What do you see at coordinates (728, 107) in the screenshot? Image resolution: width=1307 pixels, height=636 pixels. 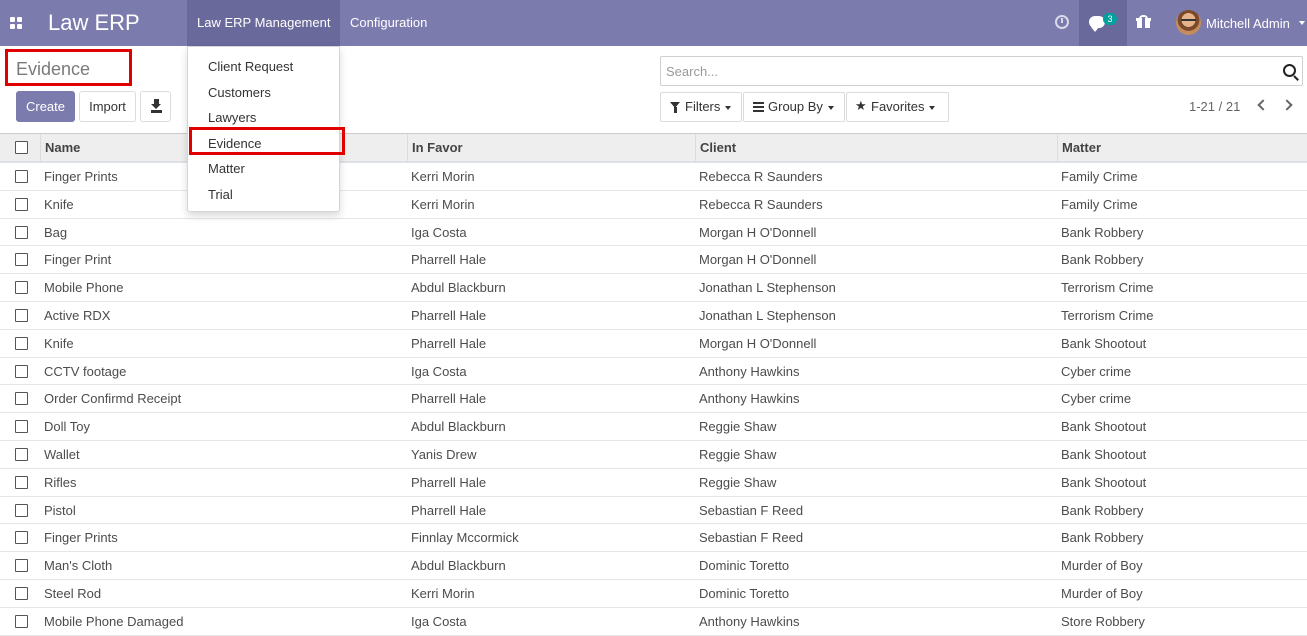 I see `filters-caret-icon` at bounding box center [728, 107].